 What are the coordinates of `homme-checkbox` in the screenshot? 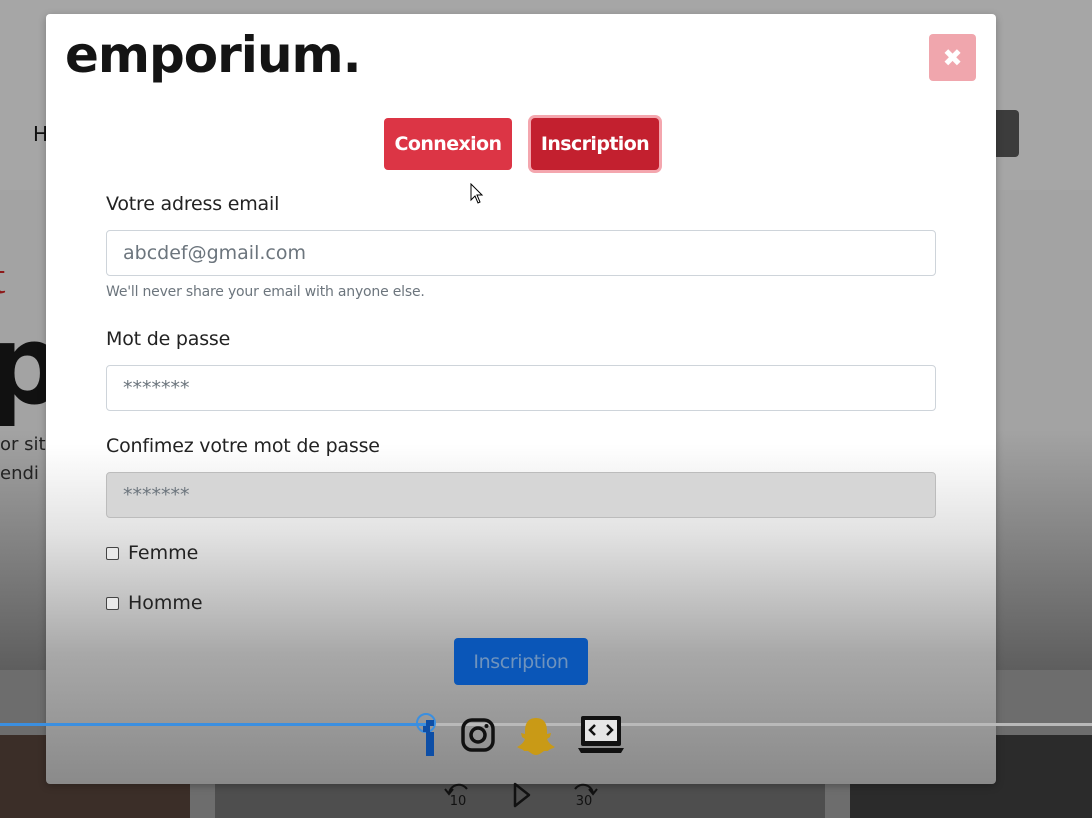 It's located at (112, 603).